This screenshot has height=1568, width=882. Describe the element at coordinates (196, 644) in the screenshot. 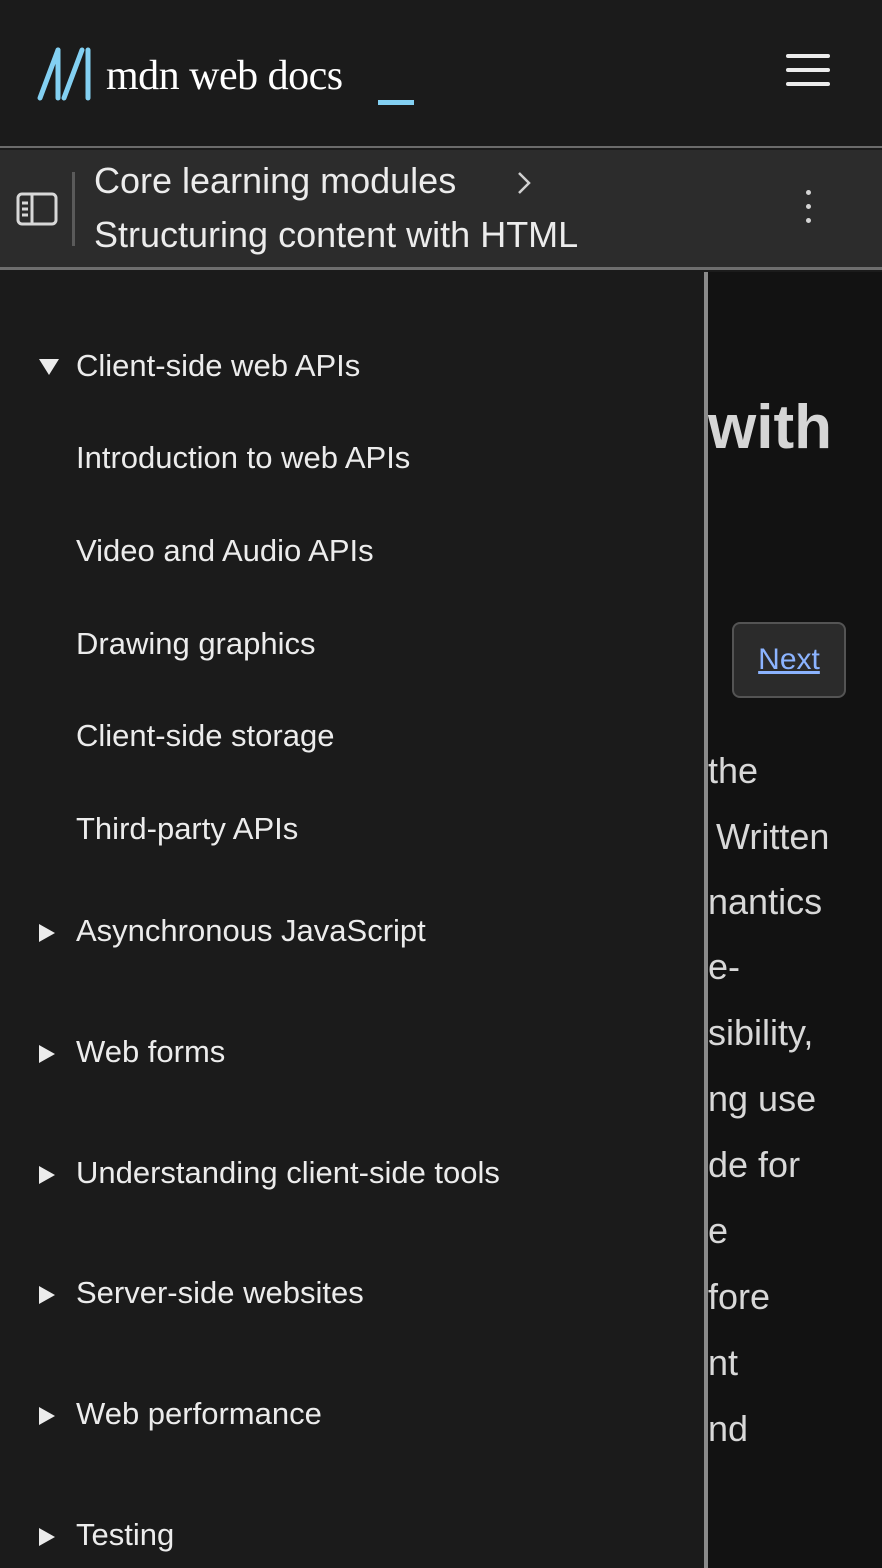

I see `sidebar-item-drawing-graphics: Drawing graphics` at that location.